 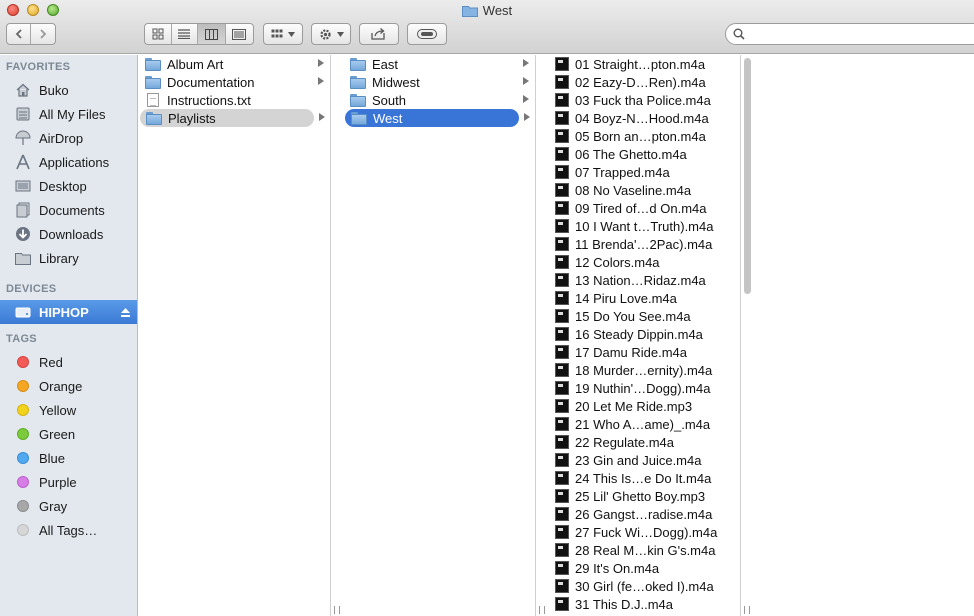 I want to click on back-button, so click(x=19, y=34).